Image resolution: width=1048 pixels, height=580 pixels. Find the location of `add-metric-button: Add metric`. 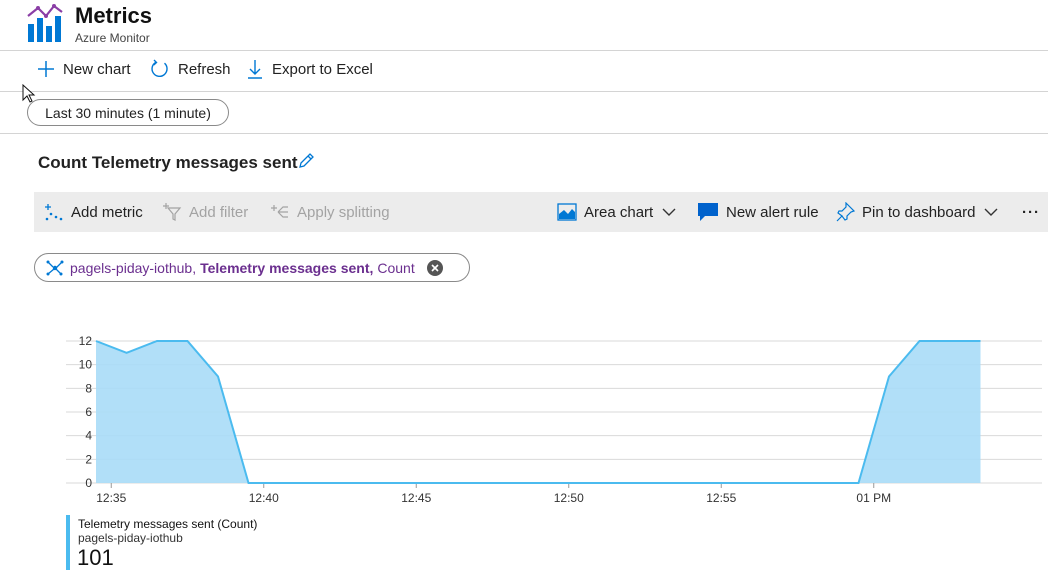

add-metric-button: Add metric is located at coordinates (93, 212).